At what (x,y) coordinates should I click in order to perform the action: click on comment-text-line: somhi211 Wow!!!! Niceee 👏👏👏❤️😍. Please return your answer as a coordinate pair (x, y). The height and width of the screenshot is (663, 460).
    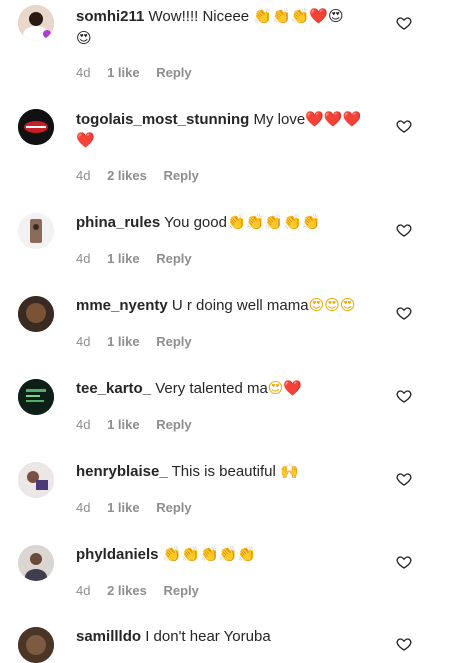
    Looking at the image, I should click on (210, 16).